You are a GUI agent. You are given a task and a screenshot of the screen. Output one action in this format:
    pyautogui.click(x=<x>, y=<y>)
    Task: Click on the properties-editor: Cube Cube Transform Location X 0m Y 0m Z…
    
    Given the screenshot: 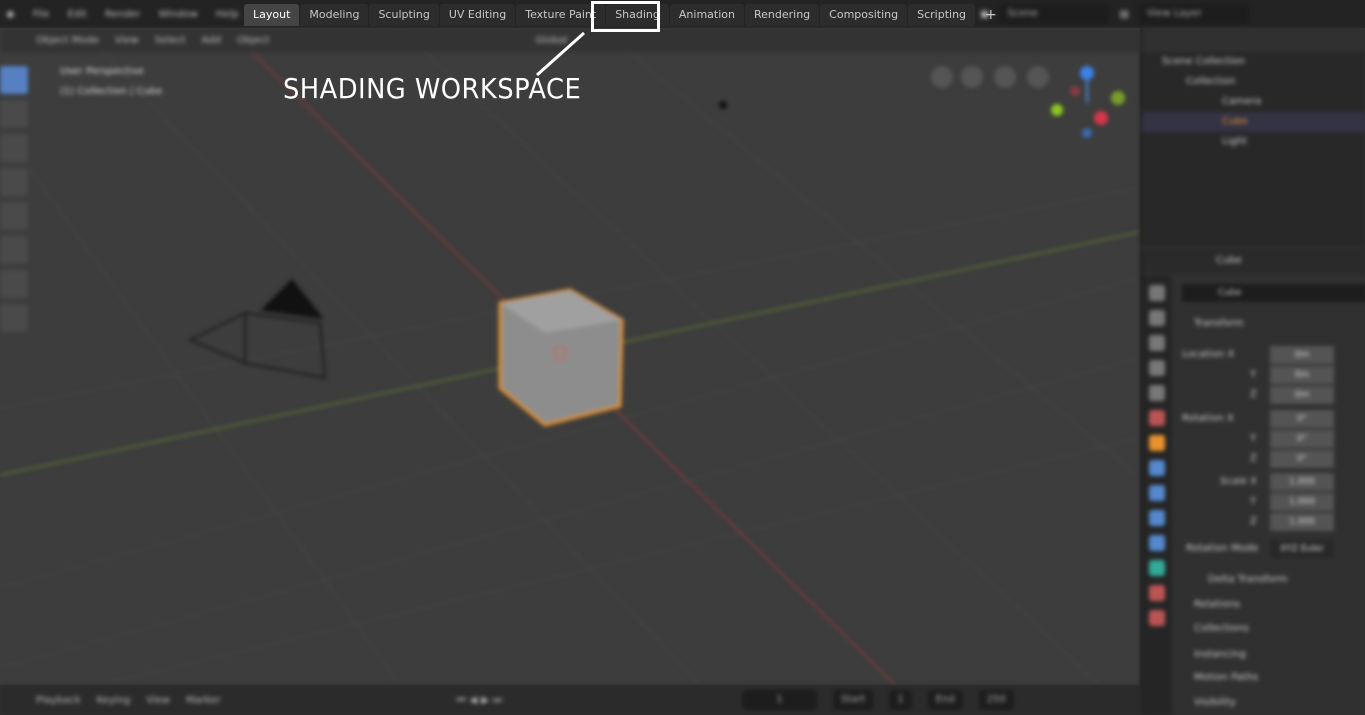 What is the action you would take?
    pyautogui.click(x=1252, y=481)
    